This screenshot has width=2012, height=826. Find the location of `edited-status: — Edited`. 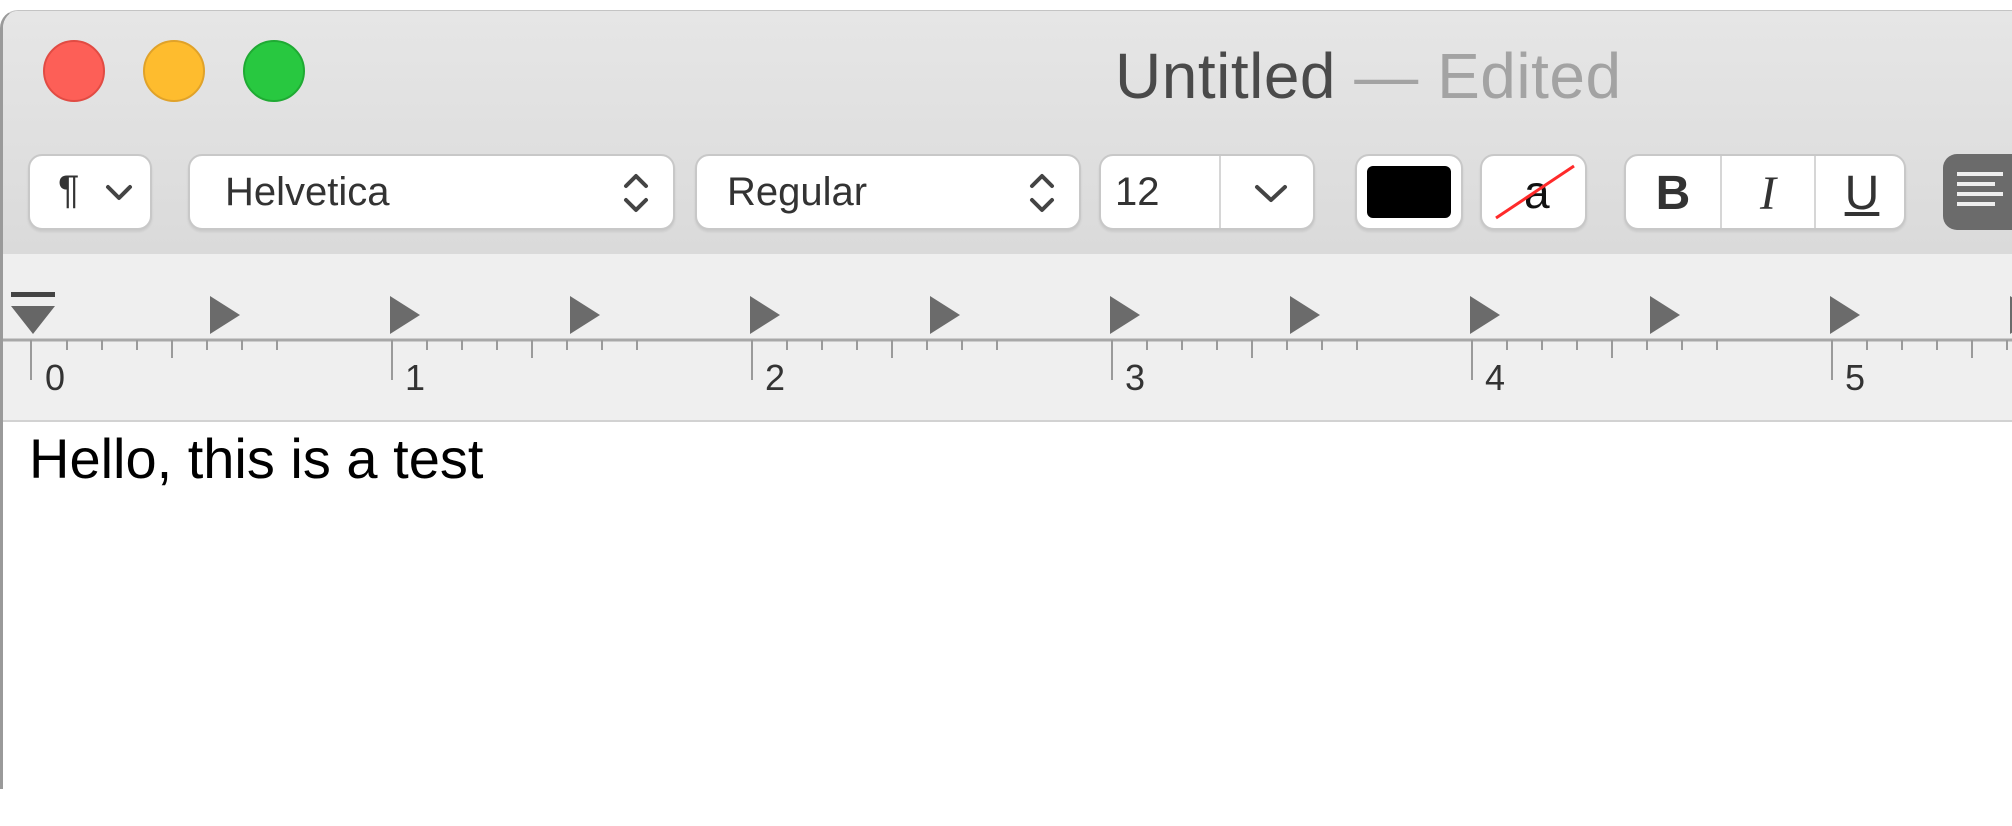

edited-status: — Edited is located at coordinates (1488, 76).